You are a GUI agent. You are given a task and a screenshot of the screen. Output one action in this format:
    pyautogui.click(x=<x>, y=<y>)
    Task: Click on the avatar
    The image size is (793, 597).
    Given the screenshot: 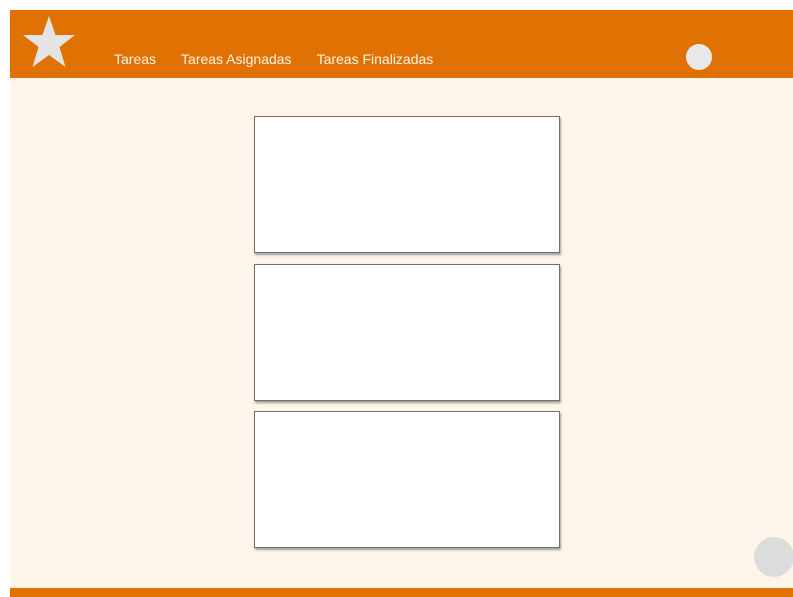 What is the action you would take?
    pyautogui.click(x=699, y=57)
    